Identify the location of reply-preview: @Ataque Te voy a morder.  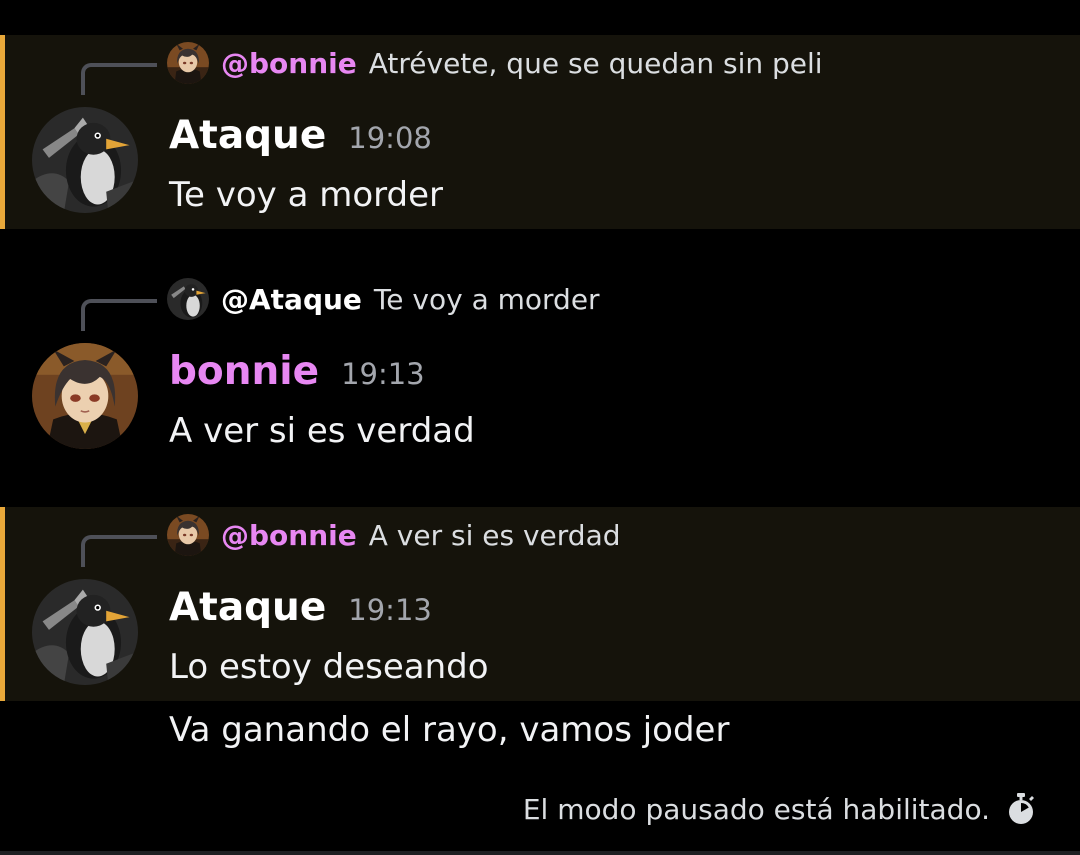
(383, 299).